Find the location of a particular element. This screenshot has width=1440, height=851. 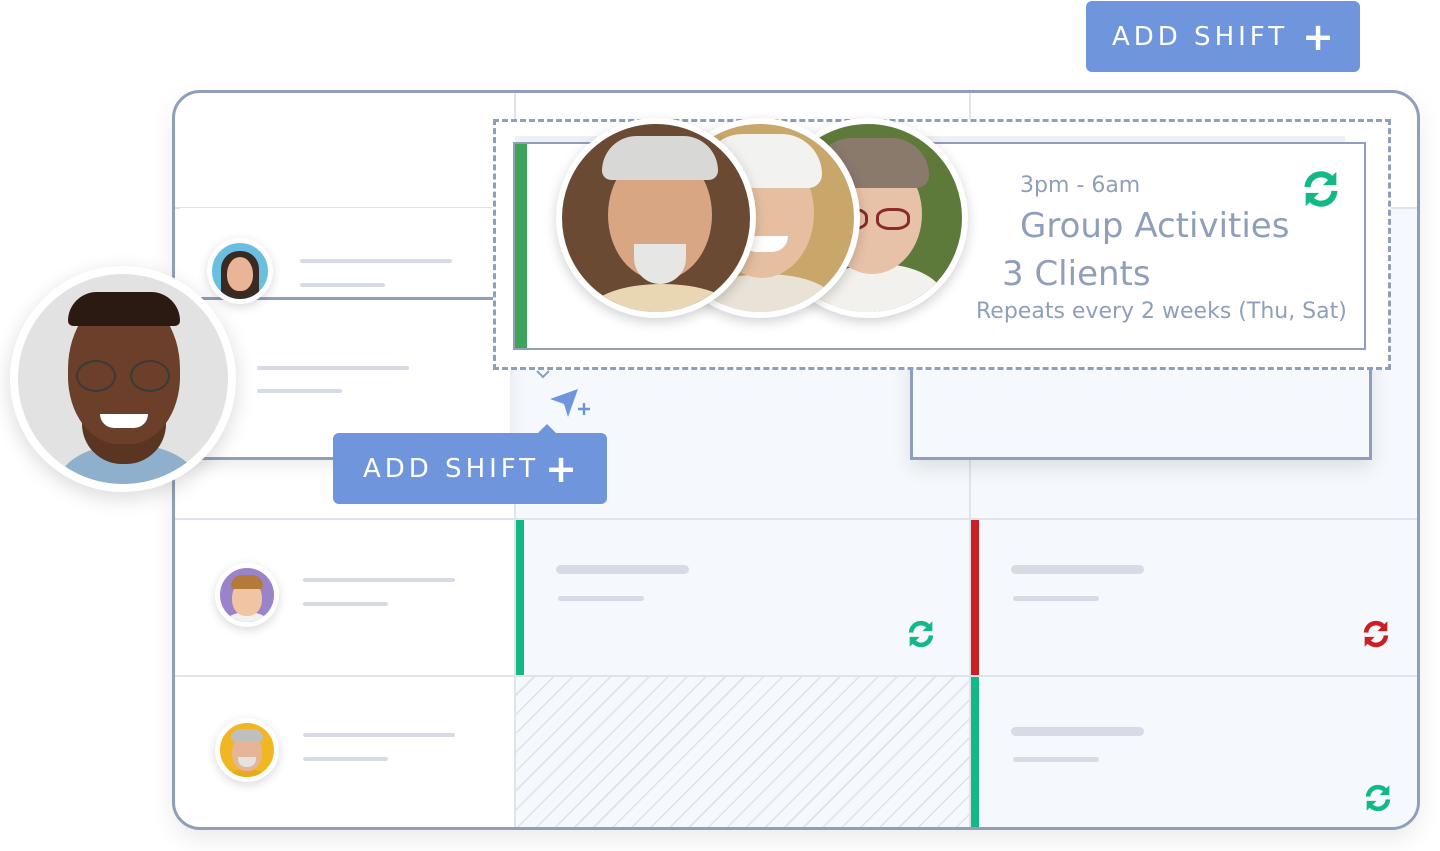

add-shift-button-top: ADD SHIFT + is located at coordinates (1223, 36).